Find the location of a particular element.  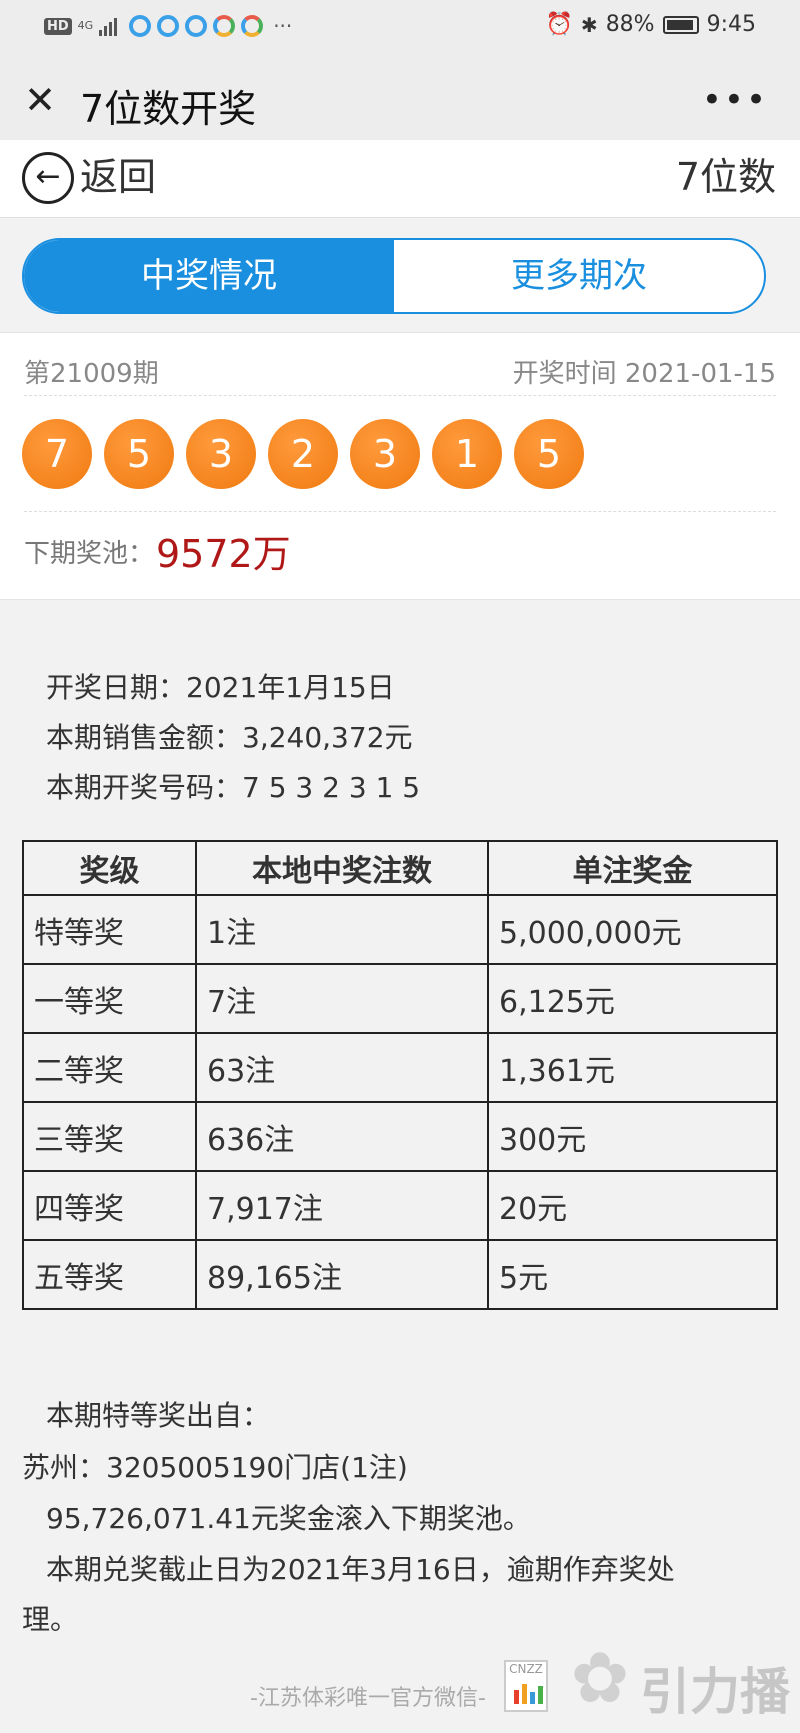

prize-amount: 5元 is located at coordinates (632, 1274).